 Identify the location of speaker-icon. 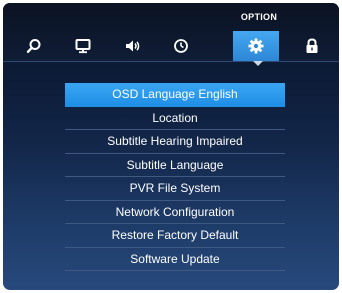
(133, 46).